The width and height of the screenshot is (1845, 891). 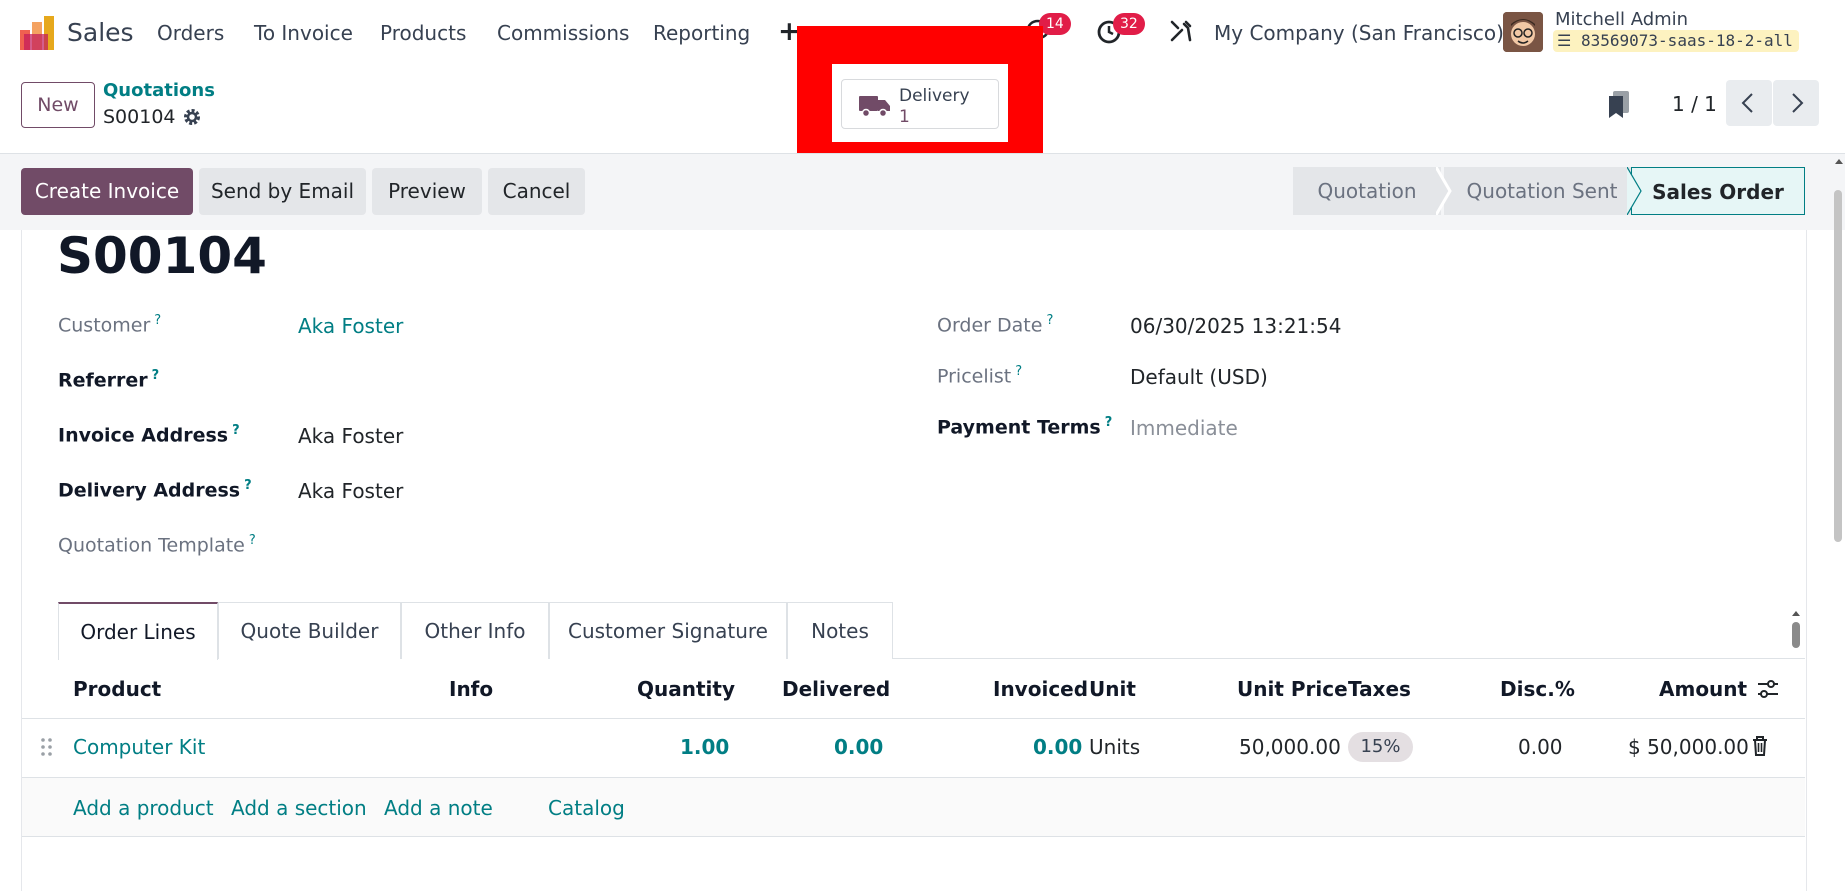 What do you see at coordinates (578, 379) in the screenshot?
I see `referrer-field` at bounding box center [578, 379].